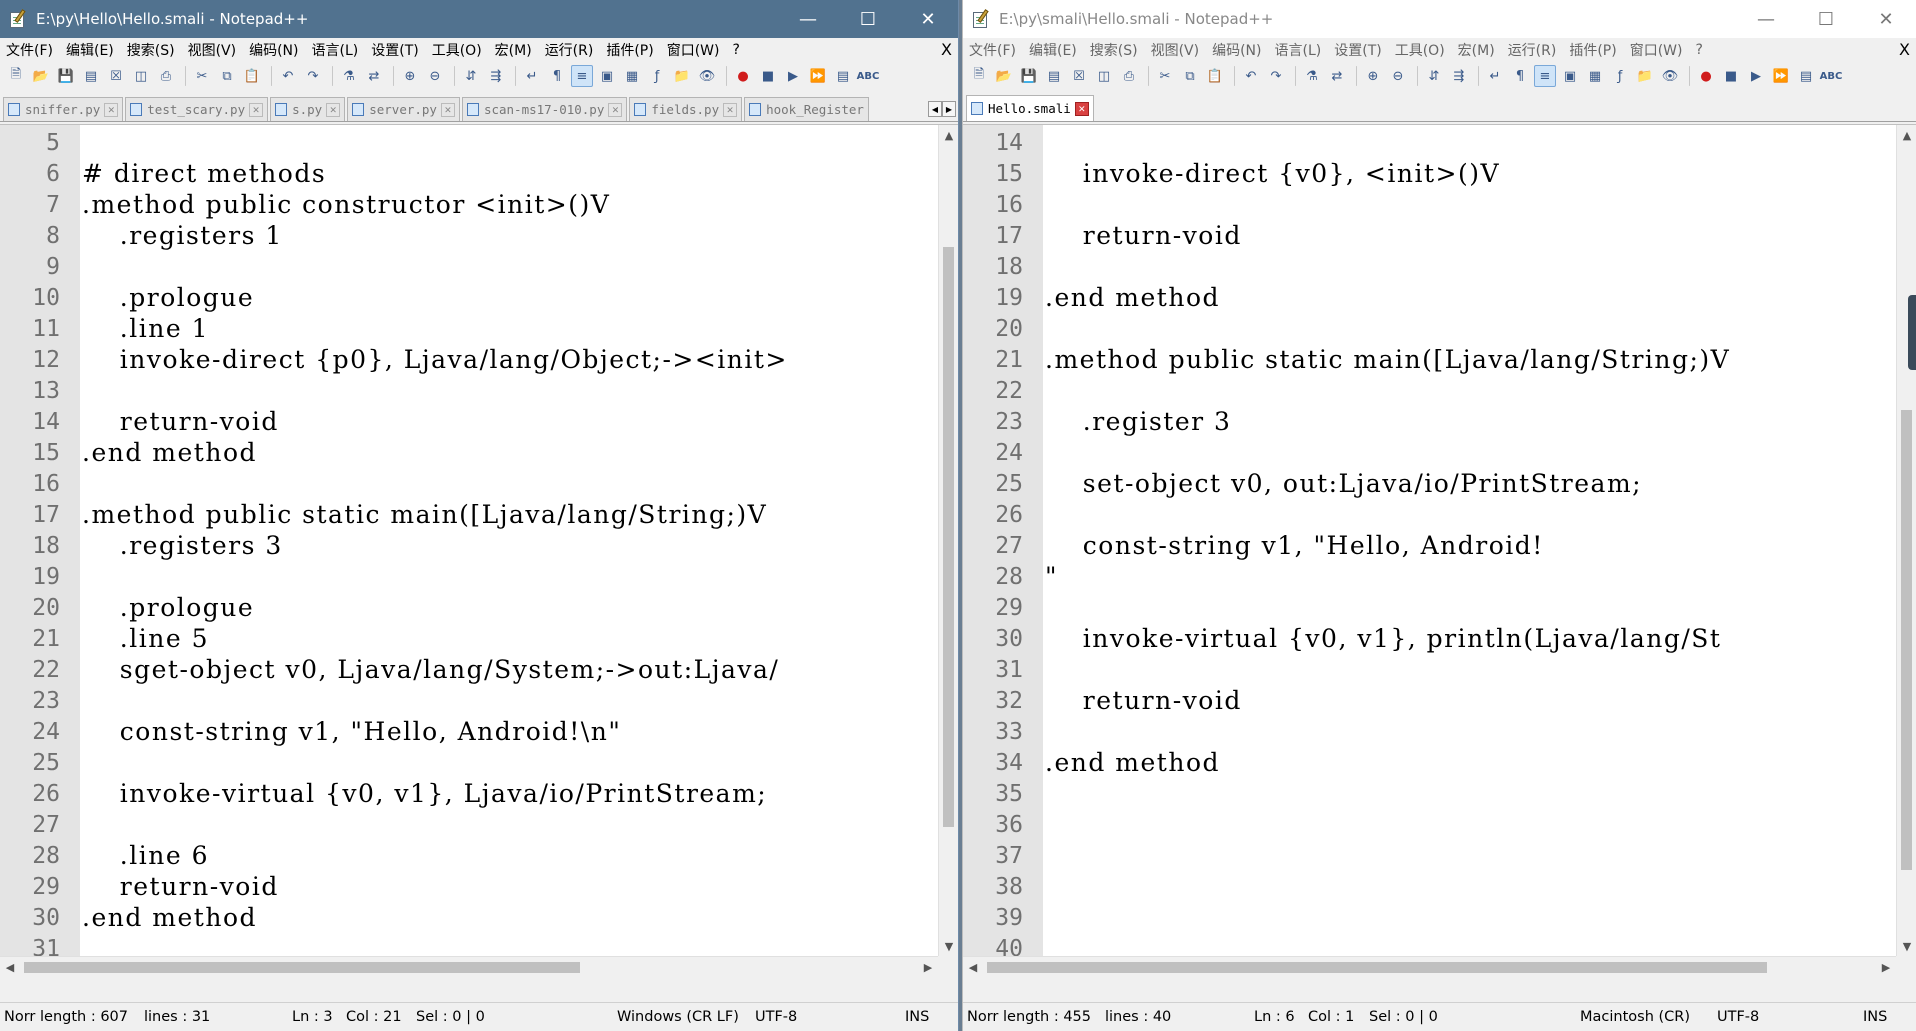 Image resolution: width=1916 pixels, height=1031 pixels. I want to click on menu-macro: 宏(M), so click(513, 50).